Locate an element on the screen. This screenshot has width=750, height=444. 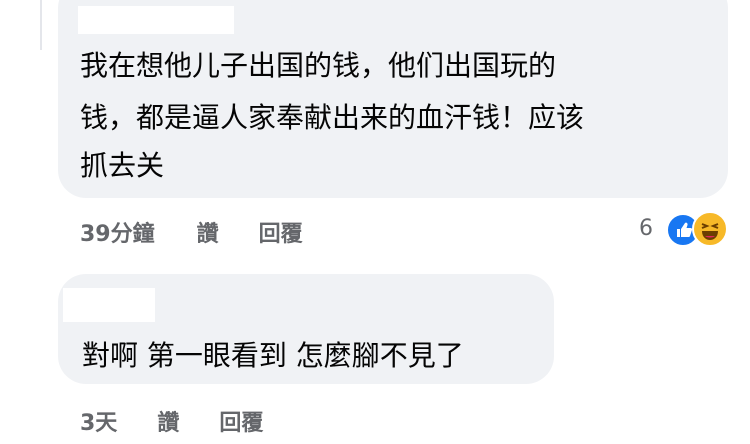
comment-text-line: 抓去关 is located at coordinates (122, 165).